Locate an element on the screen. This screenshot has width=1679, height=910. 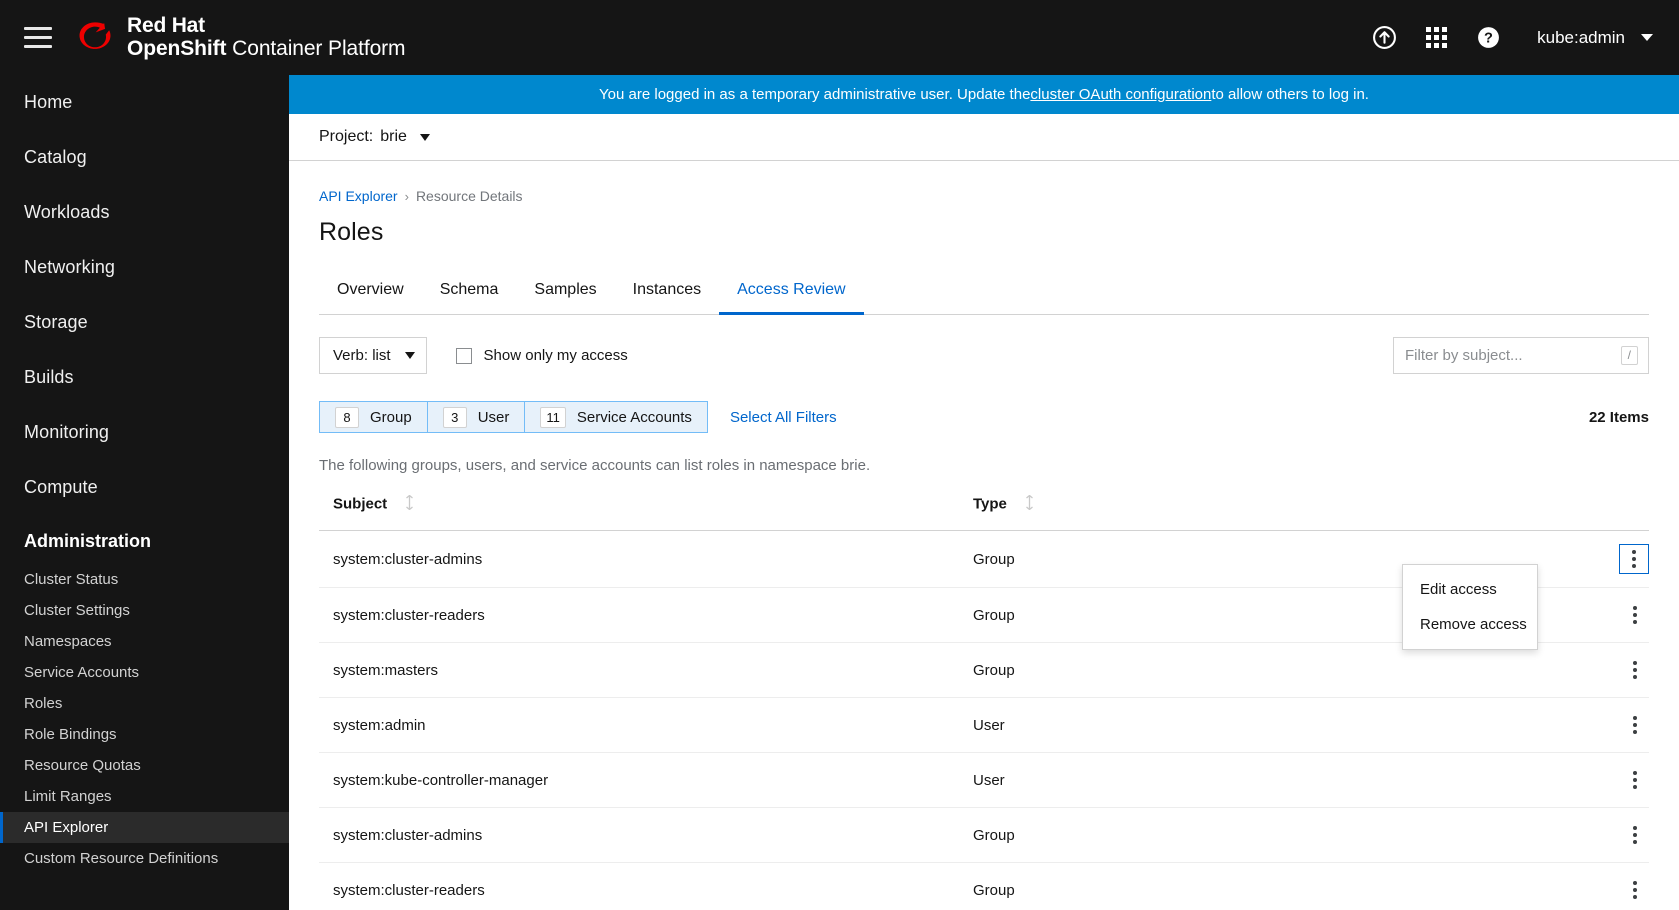
sidebar-item-custom-resource-definitions: Custom Resource Definitions is located at coordinates (144, 858).